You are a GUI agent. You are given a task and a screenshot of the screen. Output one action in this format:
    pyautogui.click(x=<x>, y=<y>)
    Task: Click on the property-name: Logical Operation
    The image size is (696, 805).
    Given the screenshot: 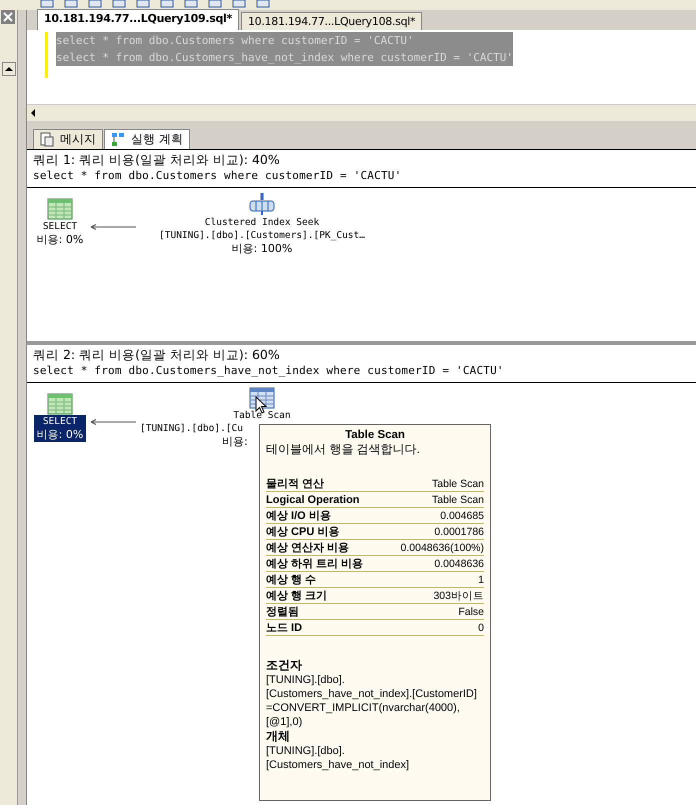 What is the action you would take?
    pyautogui.click(x=313, y=500)
    